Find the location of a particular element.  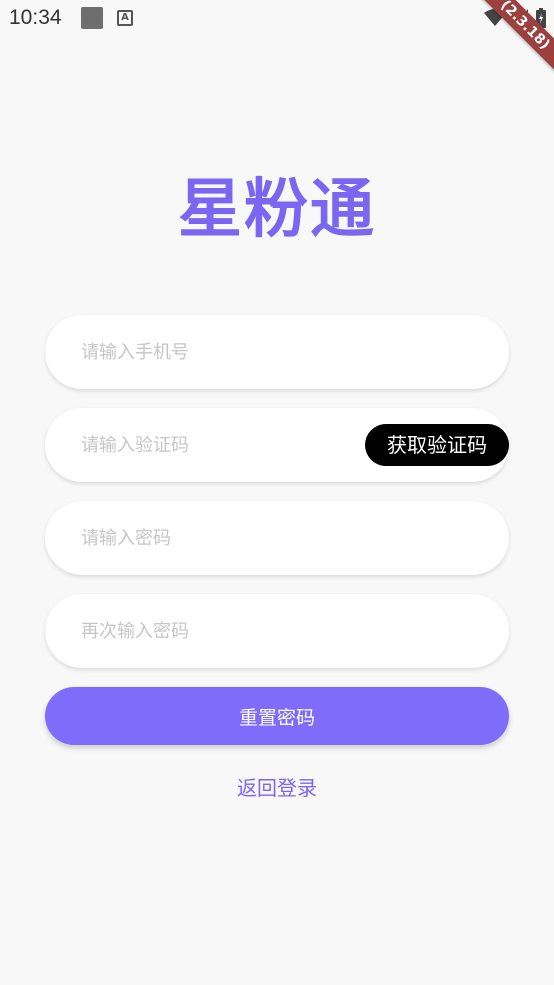

status-time: 10:34 is located at coordinates (35, 17).